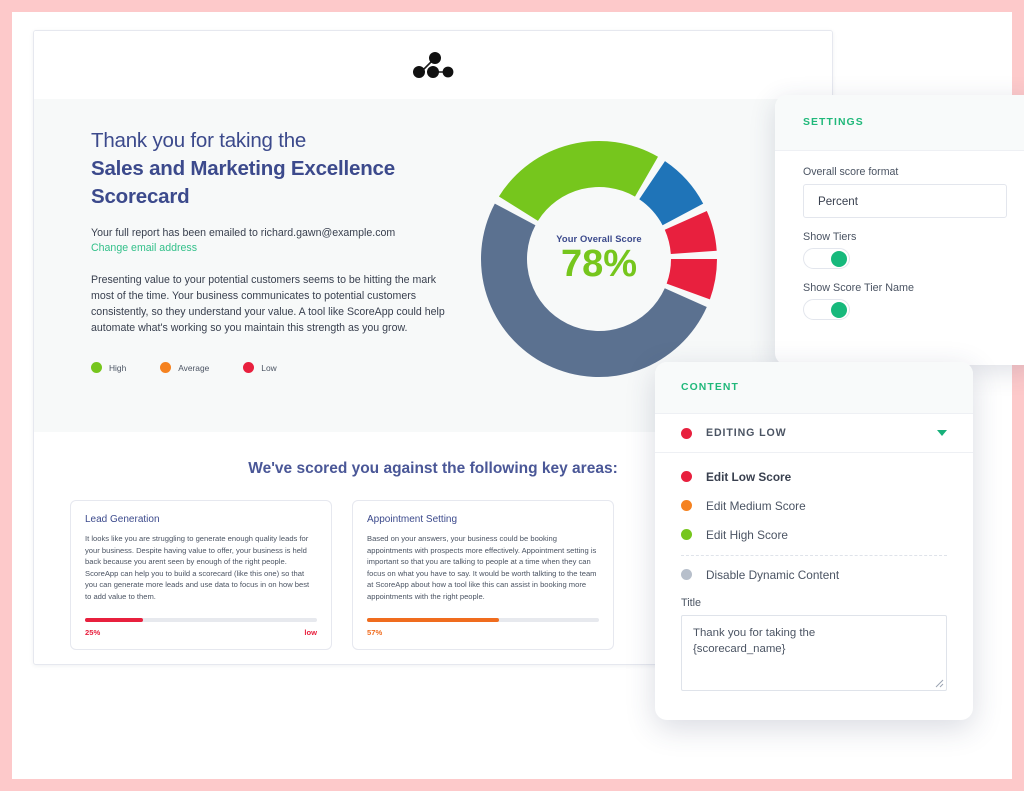  I want to click on high-score-dot-icon, so click(686, 534).